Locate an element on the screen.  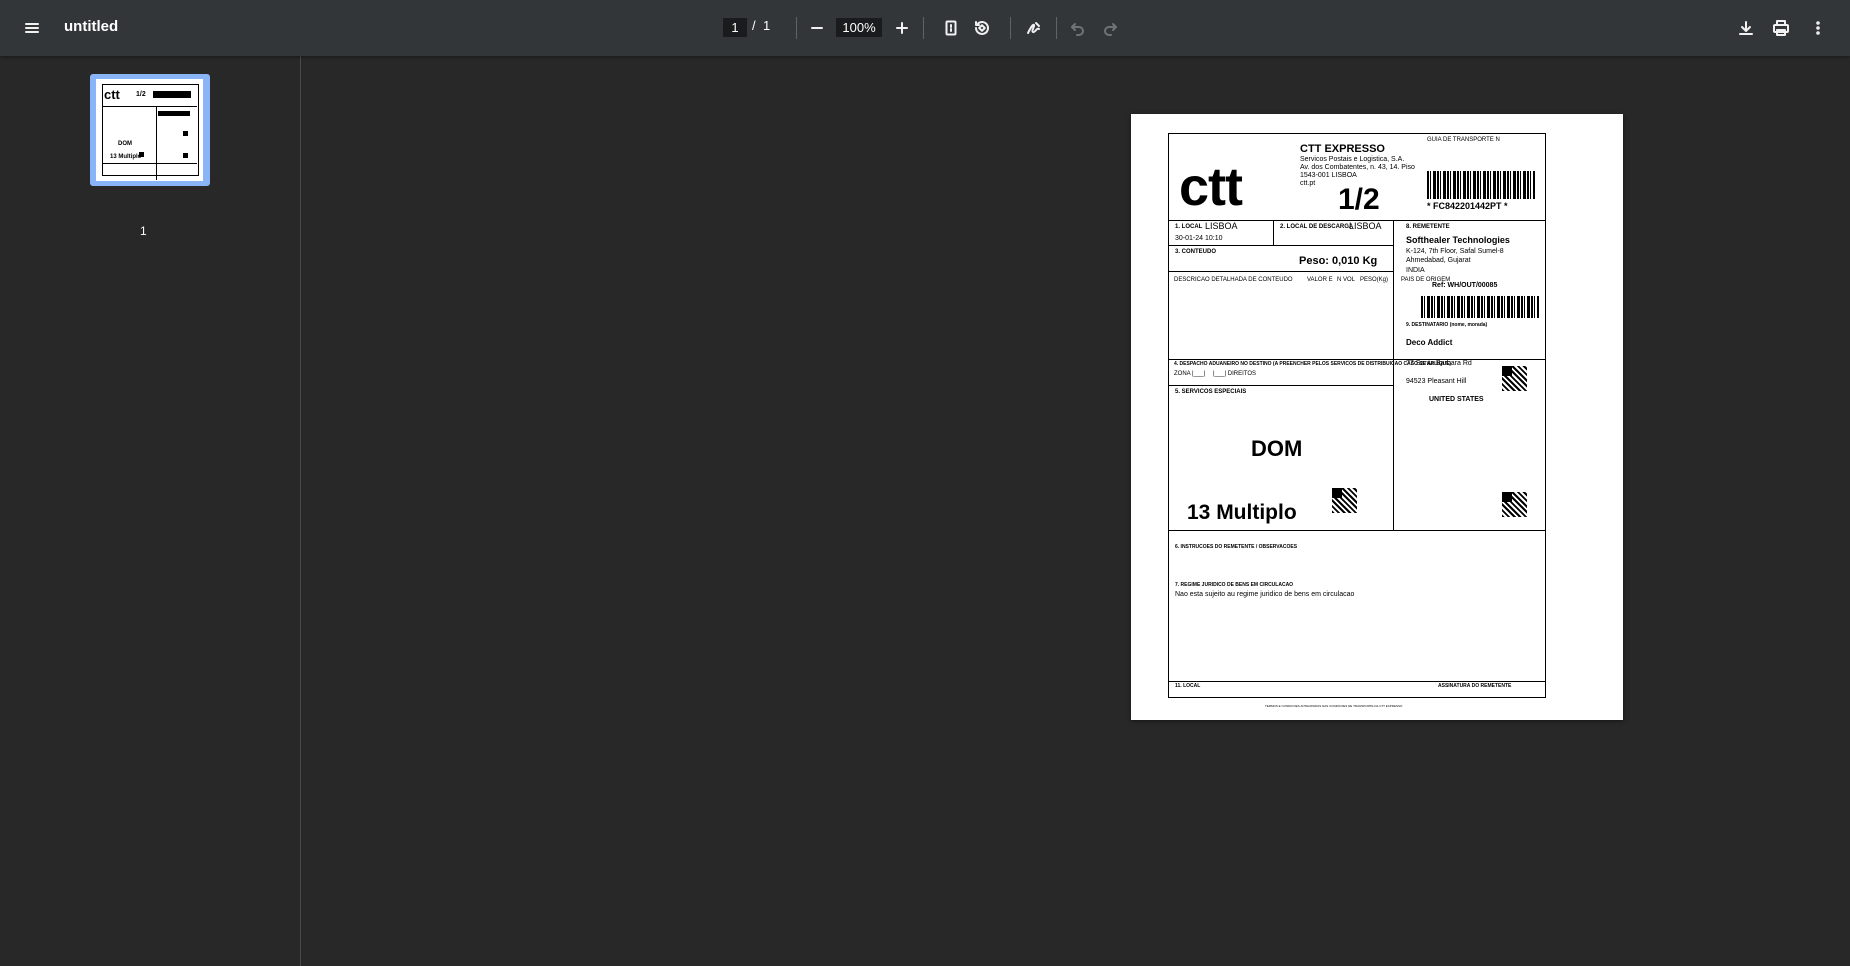
company-name: CTT EXPRESSO is located at coordinates (1342, 149).